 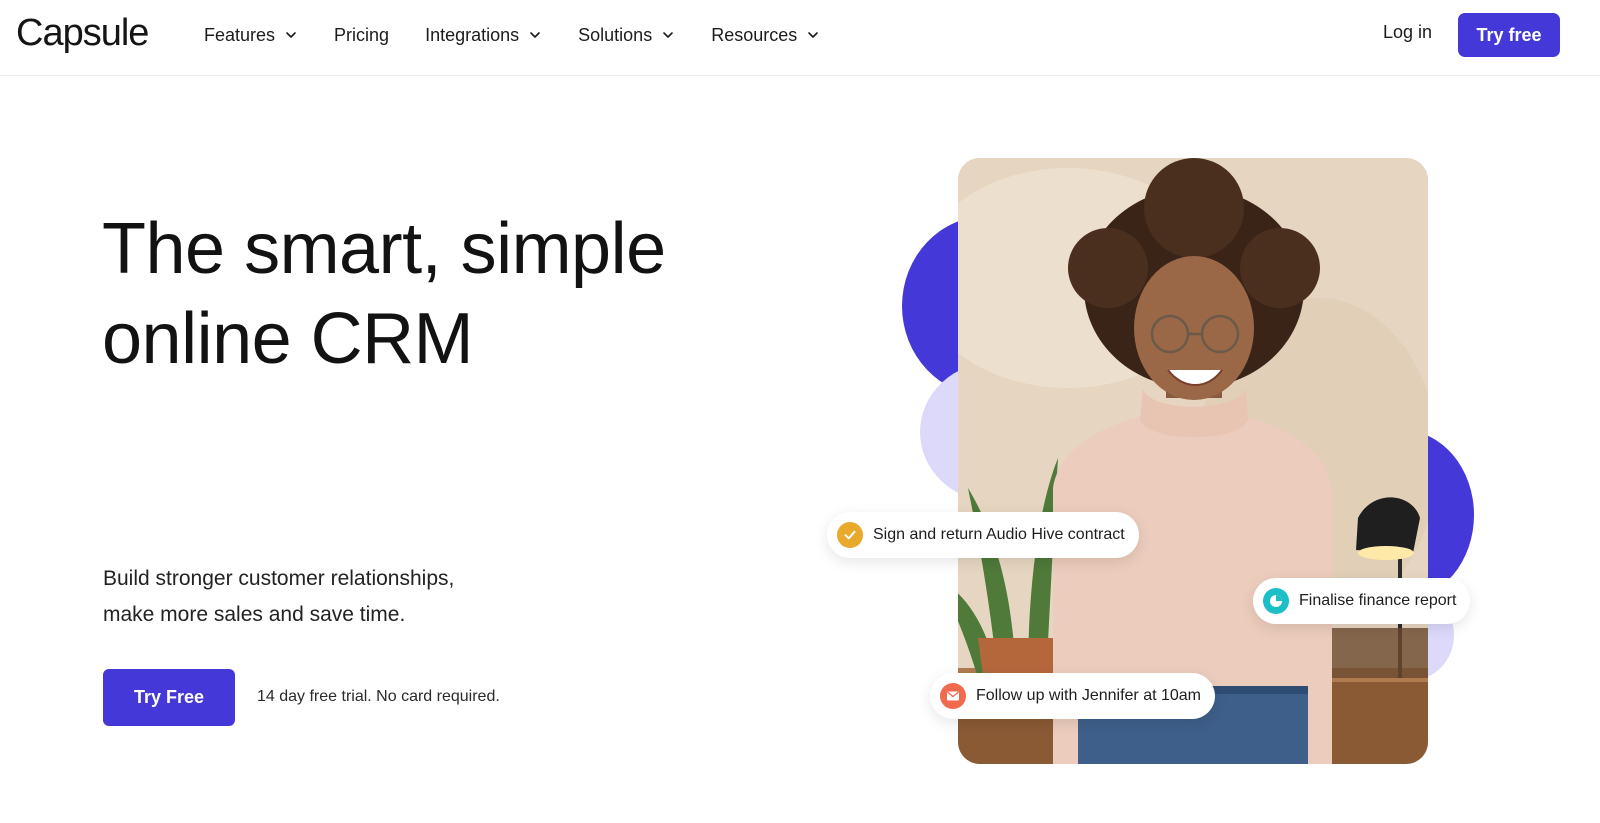 What do you see at coordinates (1378, 600) in the screenshot?
I see `task-text: Finalise finance report` at bounding box center [1378, 600].